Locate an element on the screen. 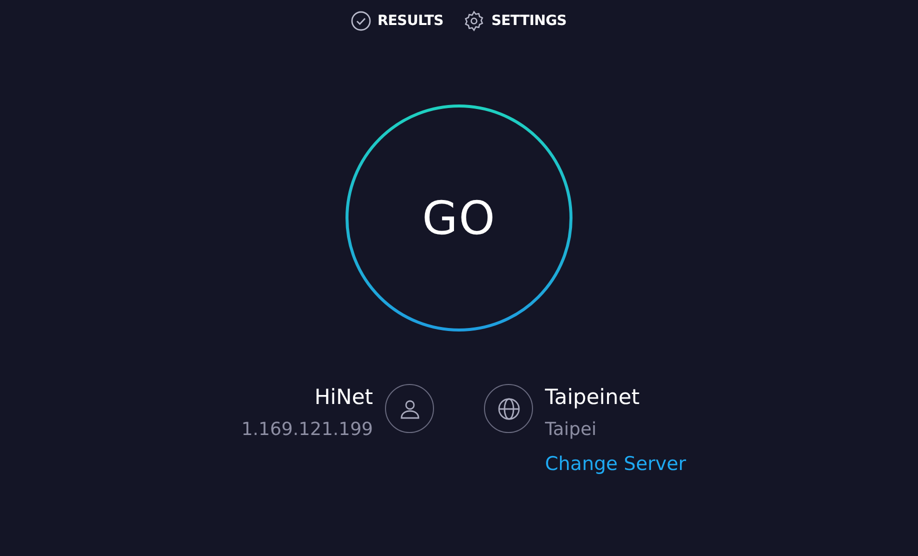  go-button: GO is located at coordinates (459, 218).